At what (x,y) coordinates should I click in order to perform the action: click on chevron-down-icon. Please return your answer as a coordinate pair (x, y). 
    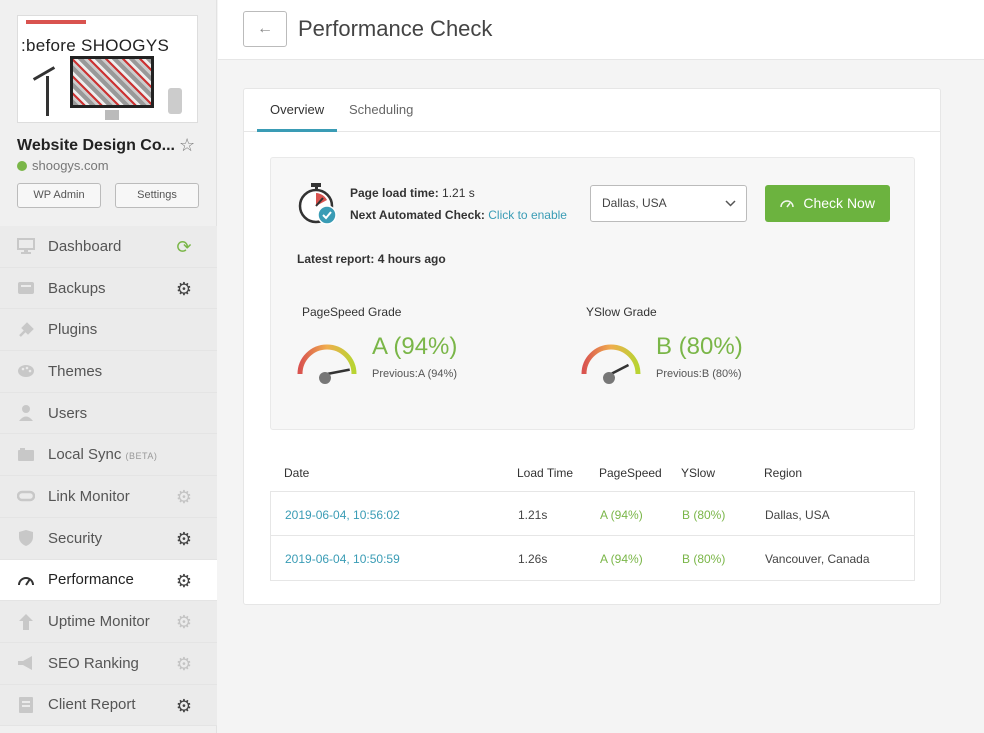
    Looking at the image, I should click on (730, 203).